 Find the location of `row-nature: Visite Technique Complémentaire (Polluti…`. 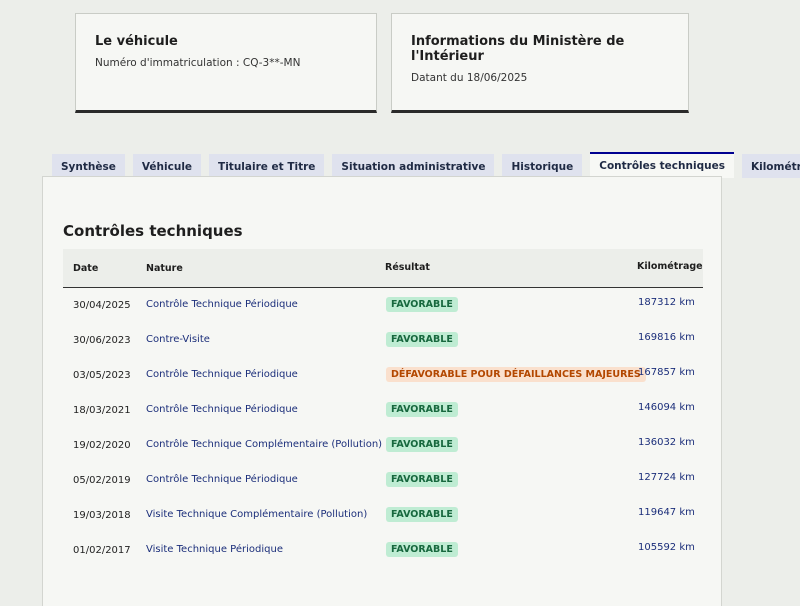

row-nature: Visite Technique Complémentaire (Polluti… is located at coordinates (257, 514).